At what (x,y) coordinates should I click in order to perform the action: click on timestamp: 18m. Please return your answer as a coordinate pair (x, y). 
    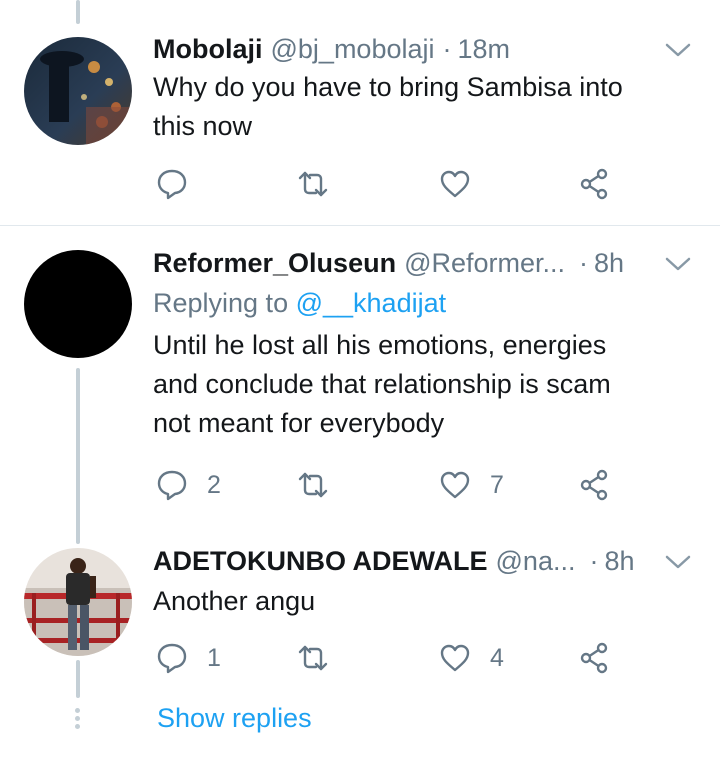
    Looking at the image, I should click on (484, 49).